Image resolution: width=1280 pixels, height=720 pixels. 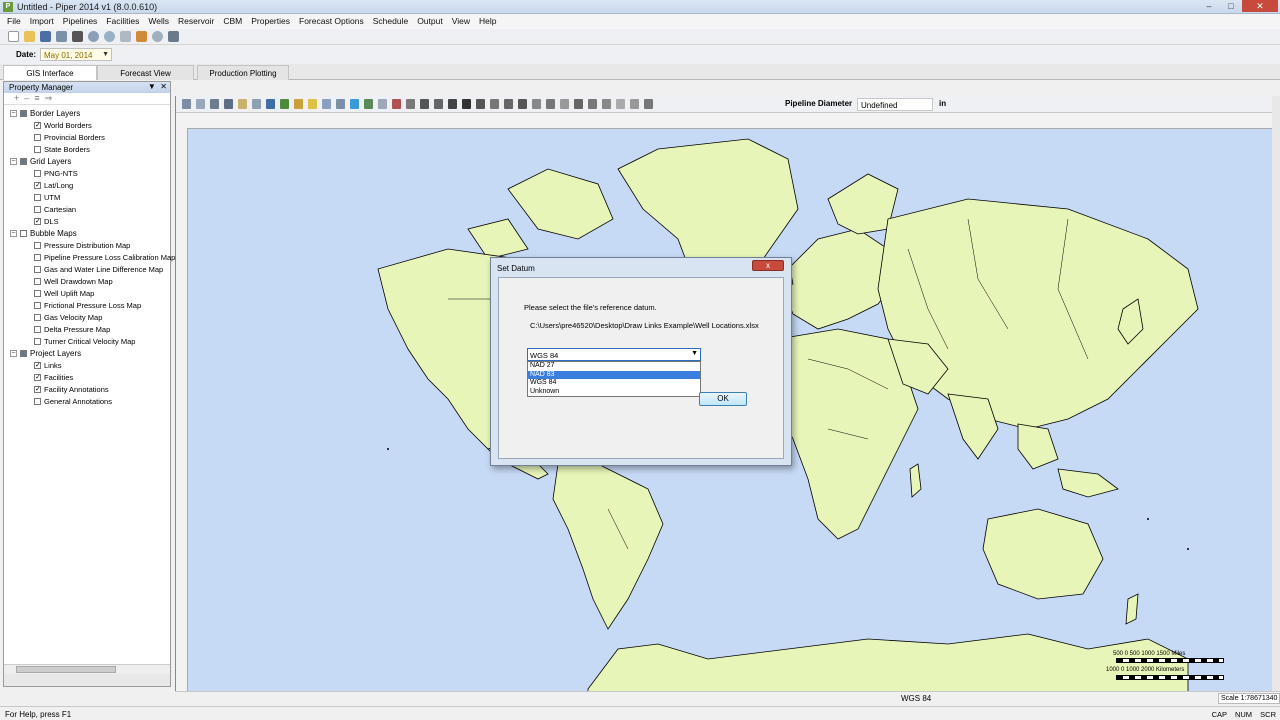 I want to click on tab-gis-interface: GIS Interface, so click(x=50, y=72).